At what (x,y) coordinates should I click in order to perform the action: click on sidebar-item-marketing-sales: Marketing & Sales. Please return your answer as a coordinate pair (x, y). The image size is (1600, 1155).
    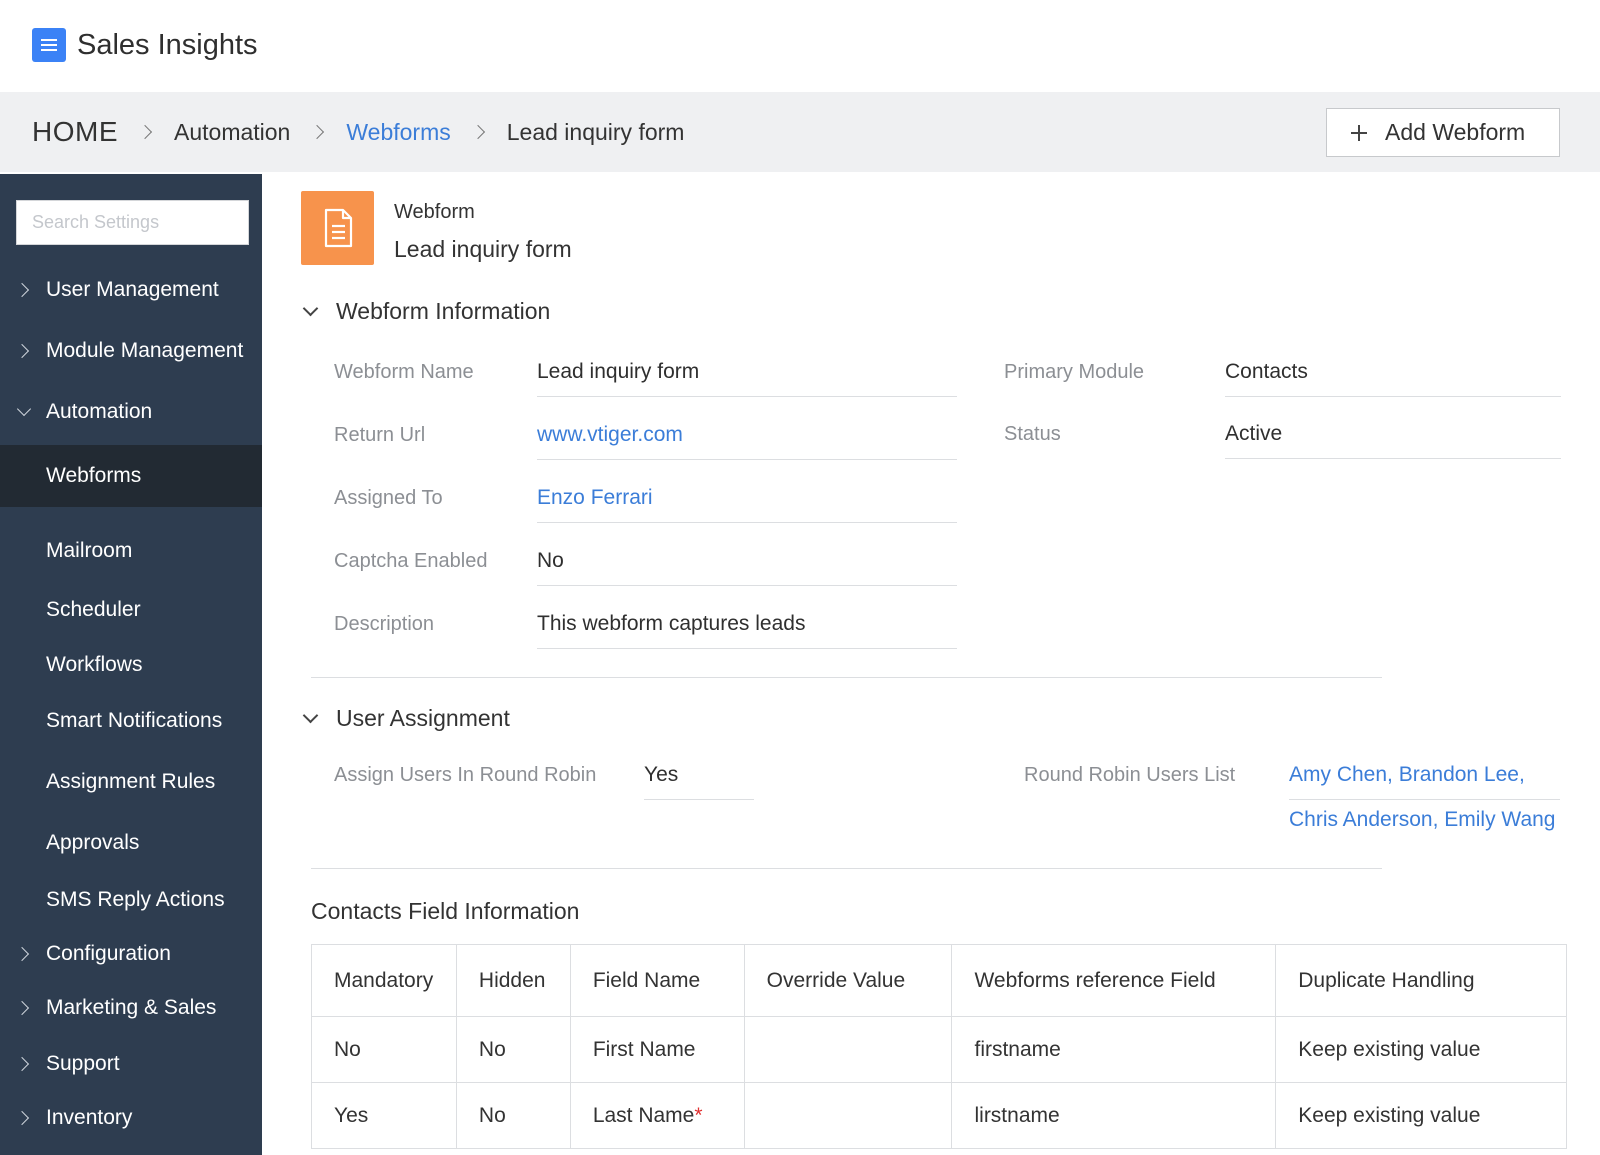
    Looking at the image, I should click on (131, 1008).